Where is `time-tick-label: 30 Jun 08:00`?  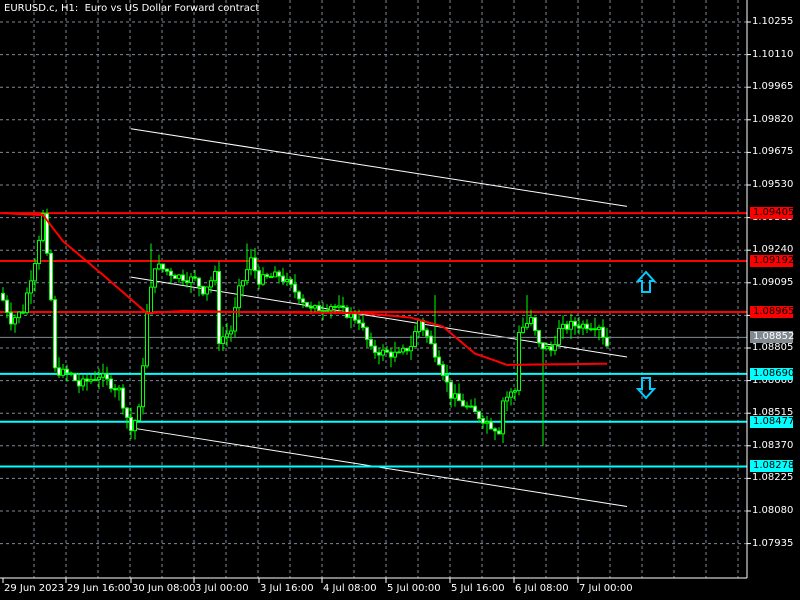 time-tick-label: 30 Jun 08:00 is located at coordinates (164, 588).